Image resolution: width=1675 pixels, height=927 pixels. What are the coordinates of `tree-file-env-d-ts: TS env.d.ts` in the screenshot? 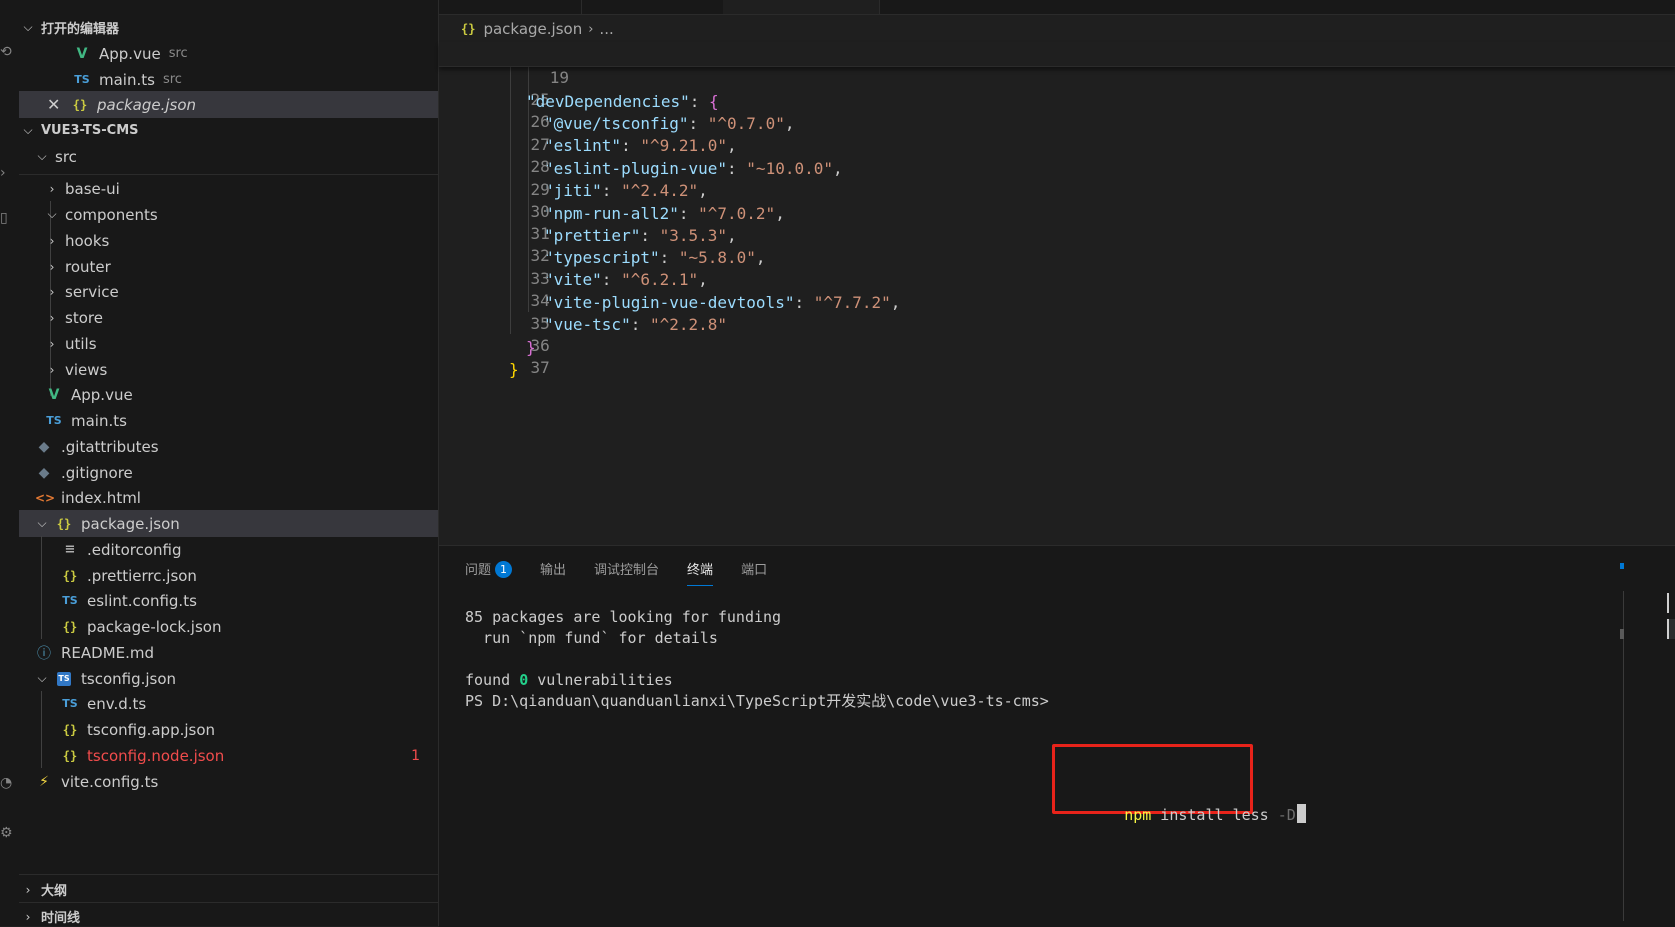 It's located at (228, 703).